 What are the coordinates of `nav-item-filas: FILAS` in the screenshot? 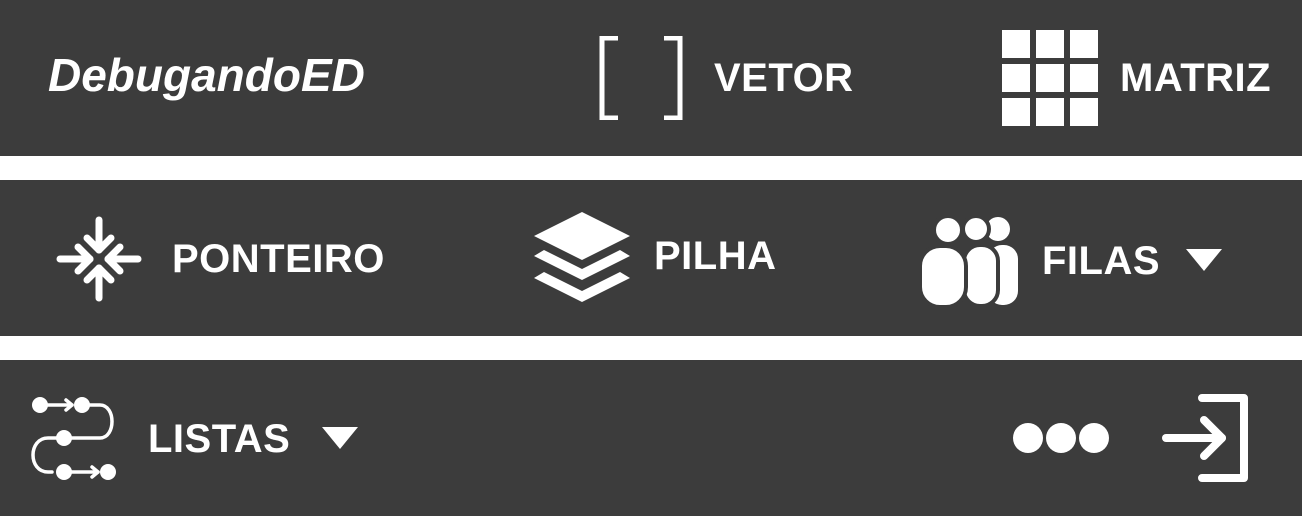 It's located at (1071, 261).